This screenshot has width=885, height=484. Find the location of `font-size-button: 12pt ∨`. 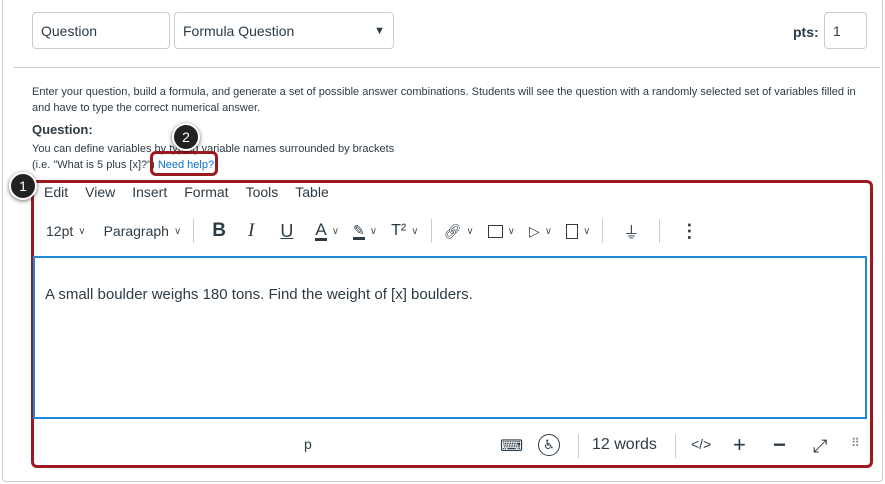

font-size-button: 12pt ∨ is located at coordinates (66, 231).